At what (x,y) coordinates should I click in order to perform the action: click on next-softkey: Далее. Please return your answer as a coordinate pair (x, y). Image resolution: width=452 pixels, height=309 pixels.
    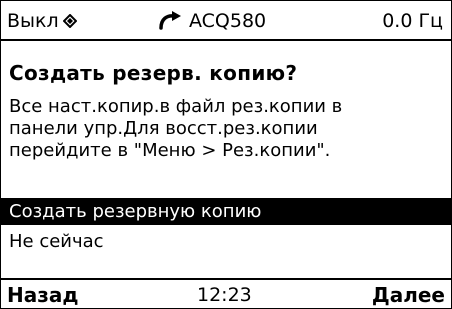
    Looking at the image, I should click on (408, 295).